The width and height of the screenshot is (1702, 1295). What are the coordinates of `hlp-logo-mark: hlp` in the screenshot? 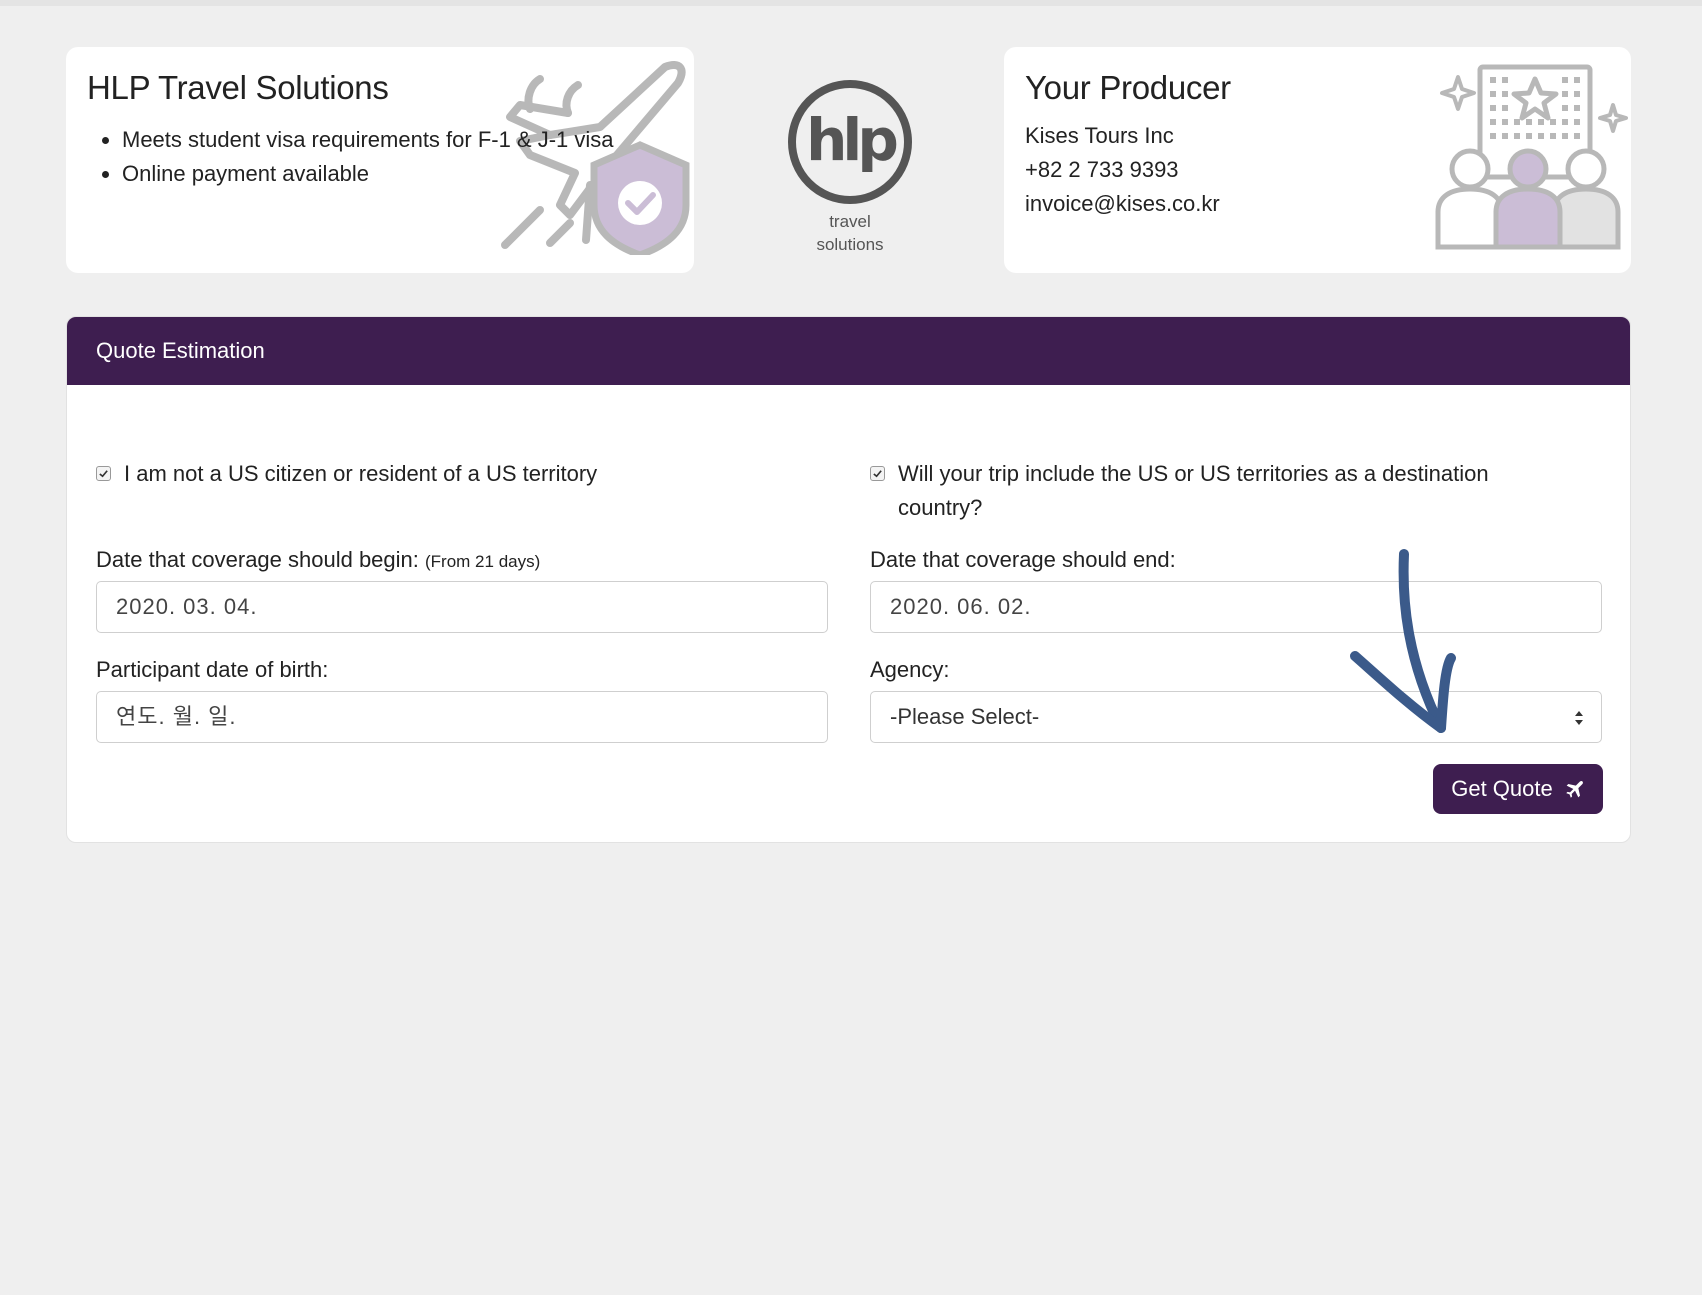 It's located at (850, 142).